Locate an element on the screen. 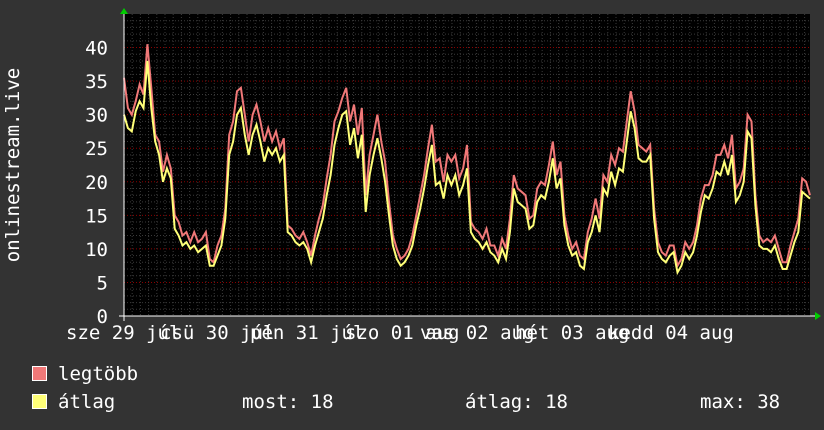 The image size is (824, 430). y-tick-label: 20 is located at coordinates (96, 183).